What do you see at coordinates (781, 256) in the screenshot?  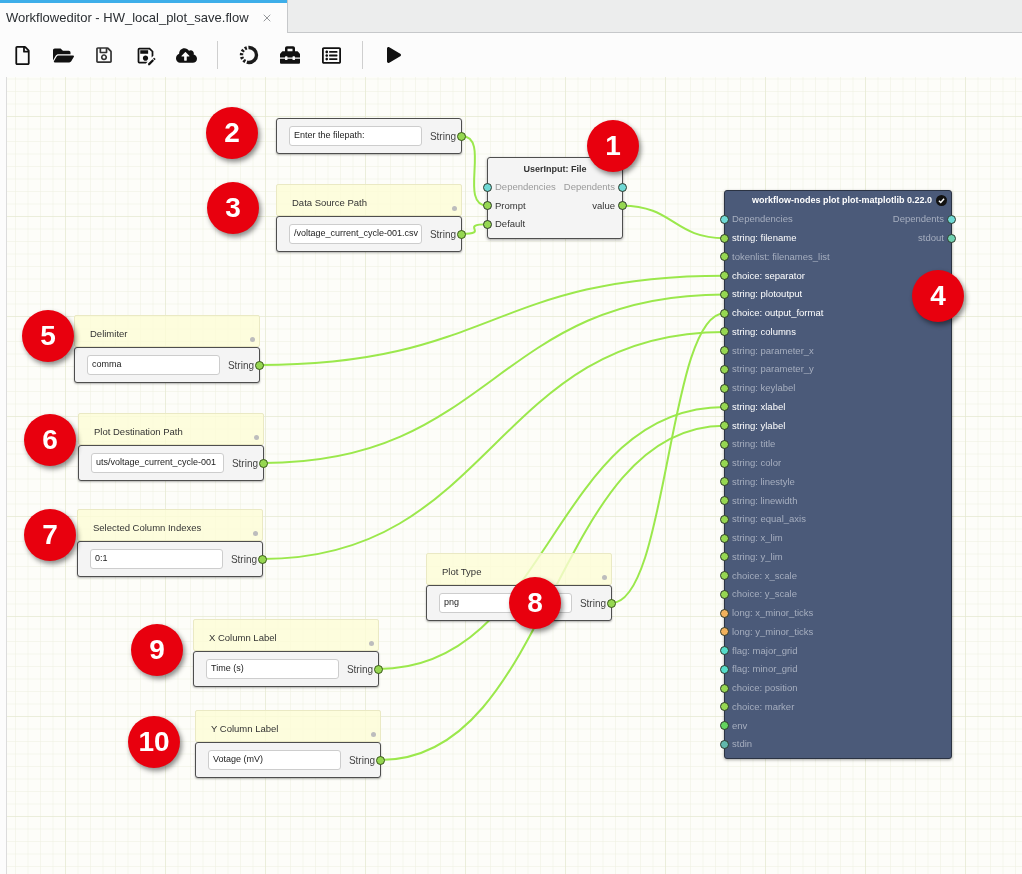 I see `port-label: tokenlist: filenames_list` at bounding box center [781, 256].